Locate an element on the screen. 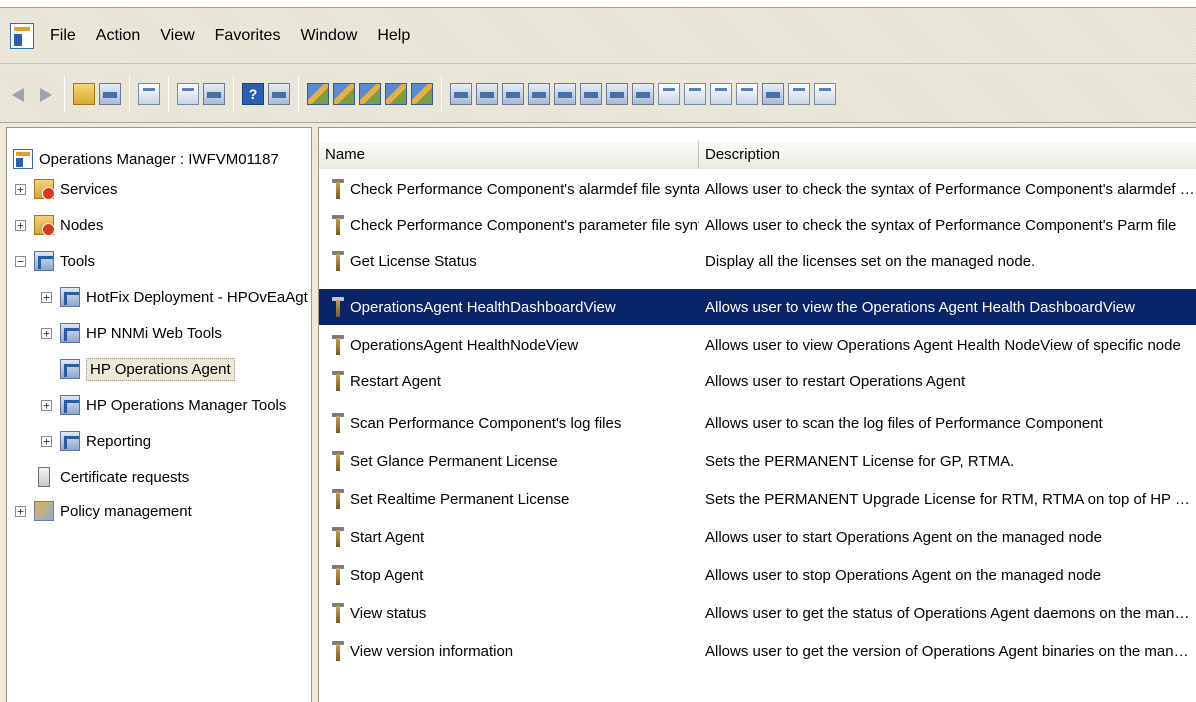  forward-arrow-icon is located at coordinates (45, 94).